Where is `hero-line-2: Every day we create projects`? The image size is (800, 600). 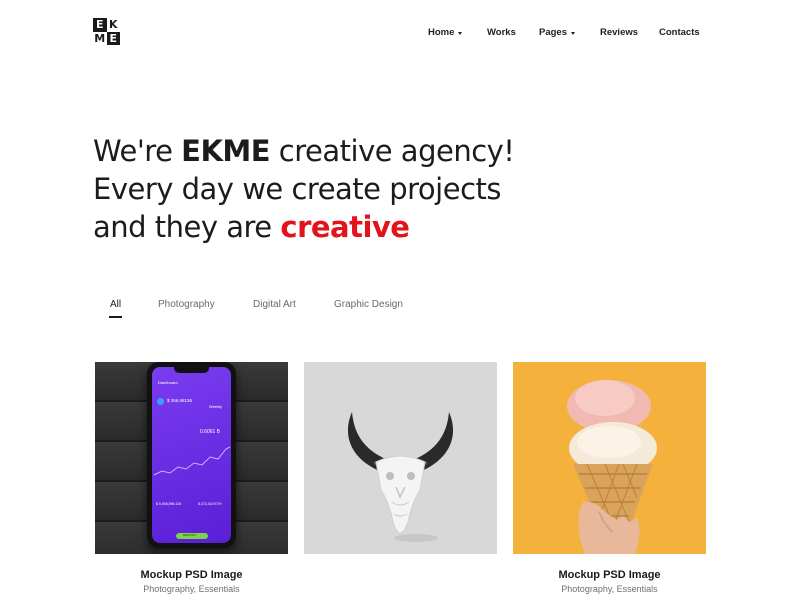 hero-line-2: Every day we create projects is located at coordinates (297, 189).